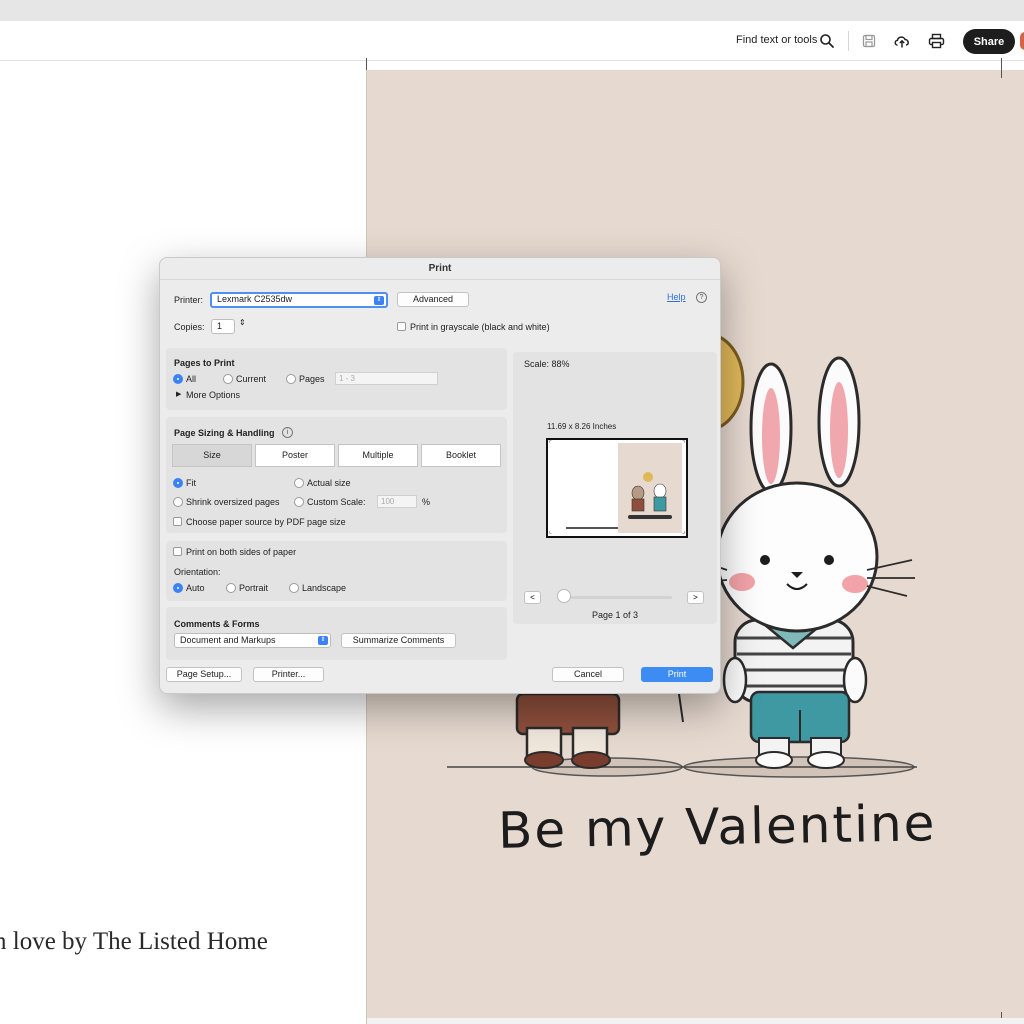 This screenshot has width=1024, height=1024. I want to click on custom-scale-label: Custom Scale:, so click(336, 502).